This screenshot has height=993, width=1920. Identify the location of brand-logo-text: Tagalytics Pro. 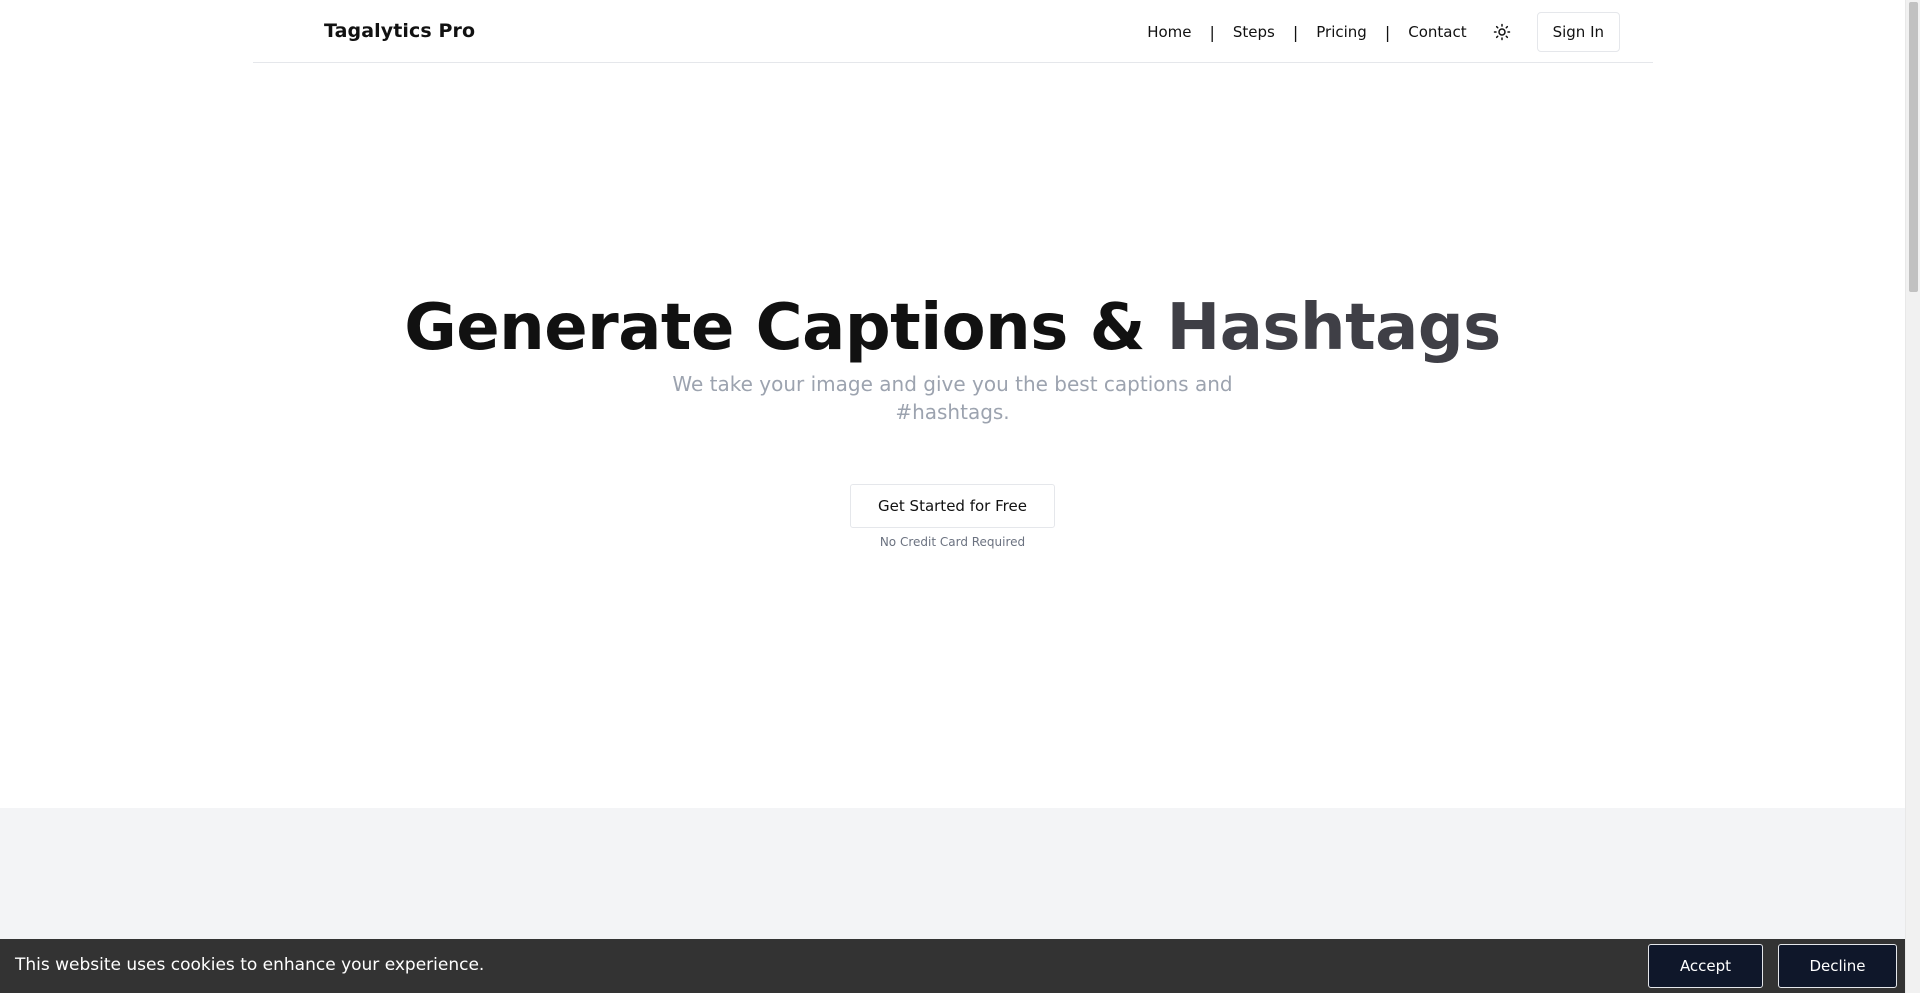
(399, 31).